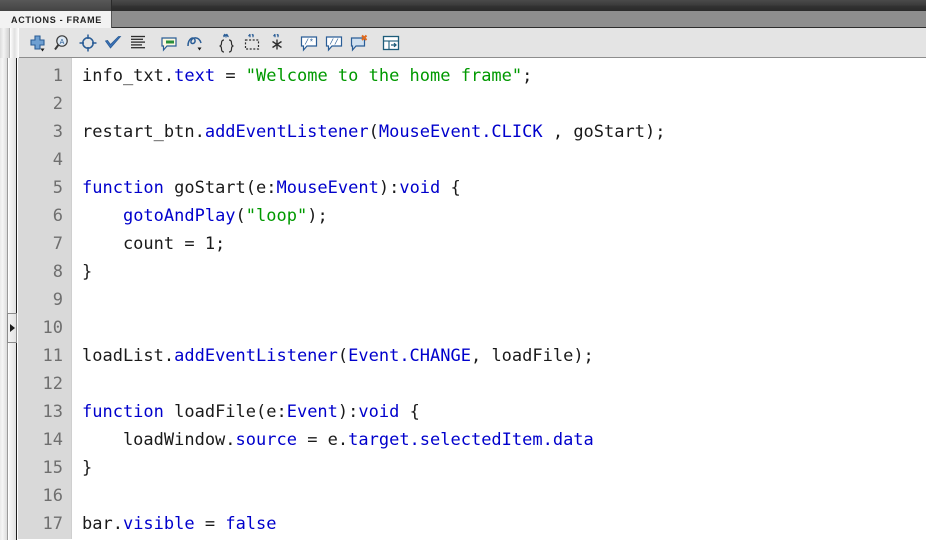  I want to click on panel-tabbar: ACTIONS - FRAME, so click(463, 19).